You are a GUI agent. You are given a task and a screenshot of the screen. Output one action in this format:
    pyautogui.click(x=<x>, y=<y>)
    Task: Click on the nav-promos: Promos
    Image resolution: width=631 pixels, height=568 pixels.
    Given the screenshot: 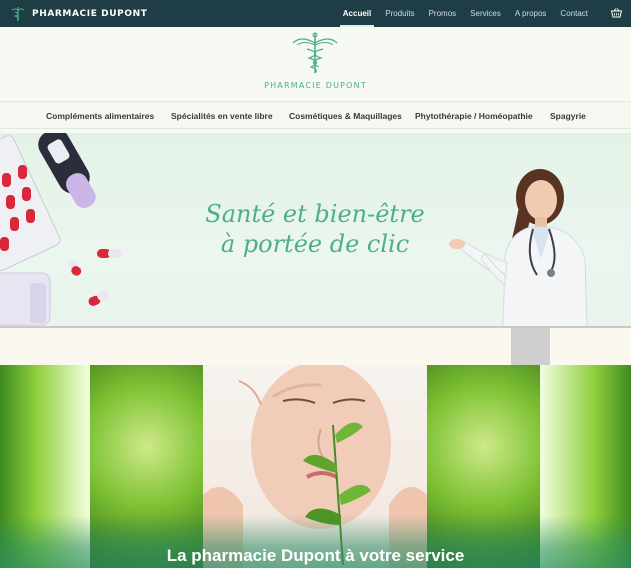 What is the action you would take?
    pyautogui.click(x=443, y=13)
    